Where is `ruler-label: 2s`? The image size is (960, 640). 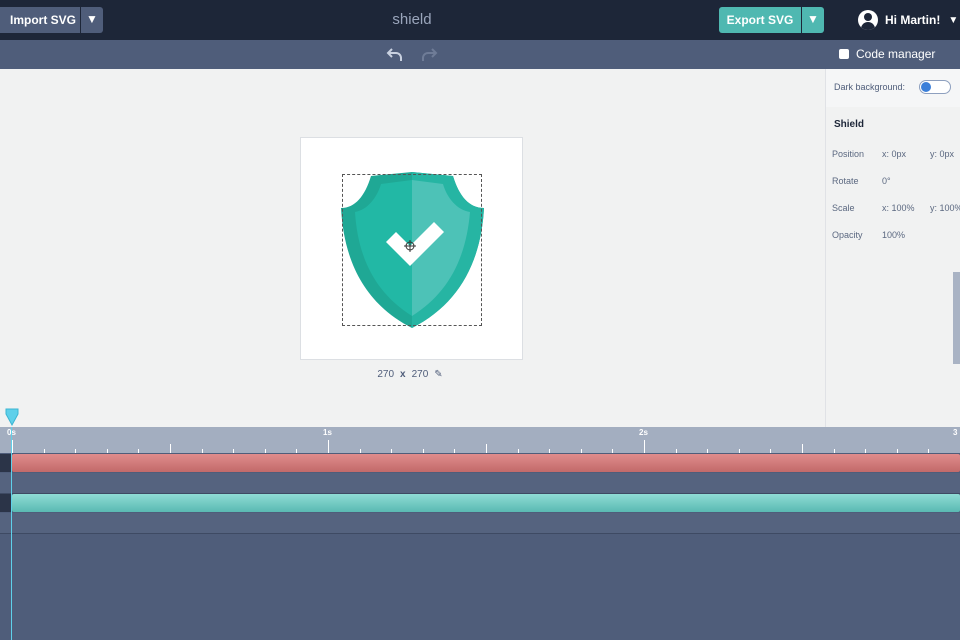 ruler-label: 2s is located at coordinates (643, 432).